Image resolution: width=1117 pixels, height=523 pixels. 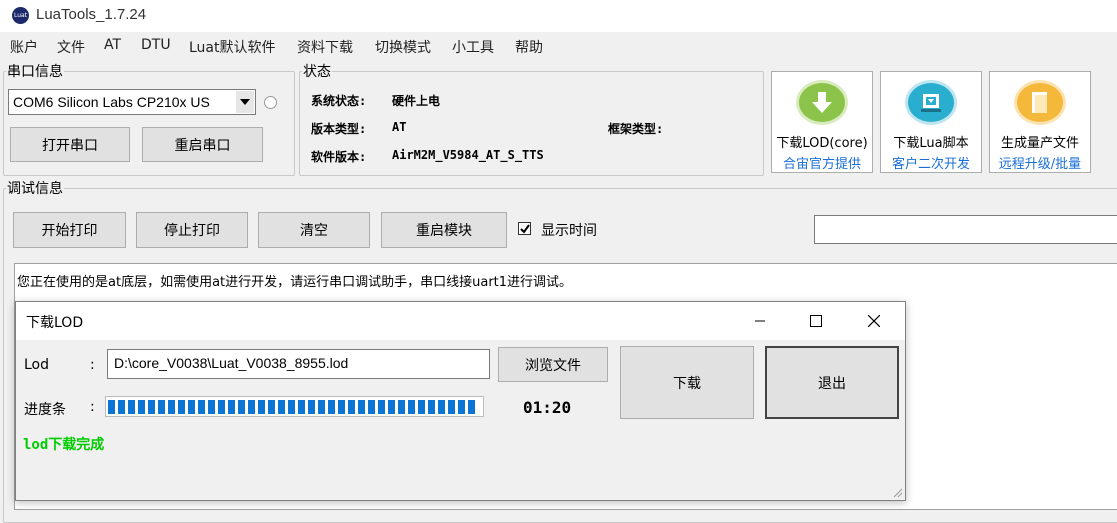 I want to click on download-status-text: lod下载完成, so click(x=64, y=445).